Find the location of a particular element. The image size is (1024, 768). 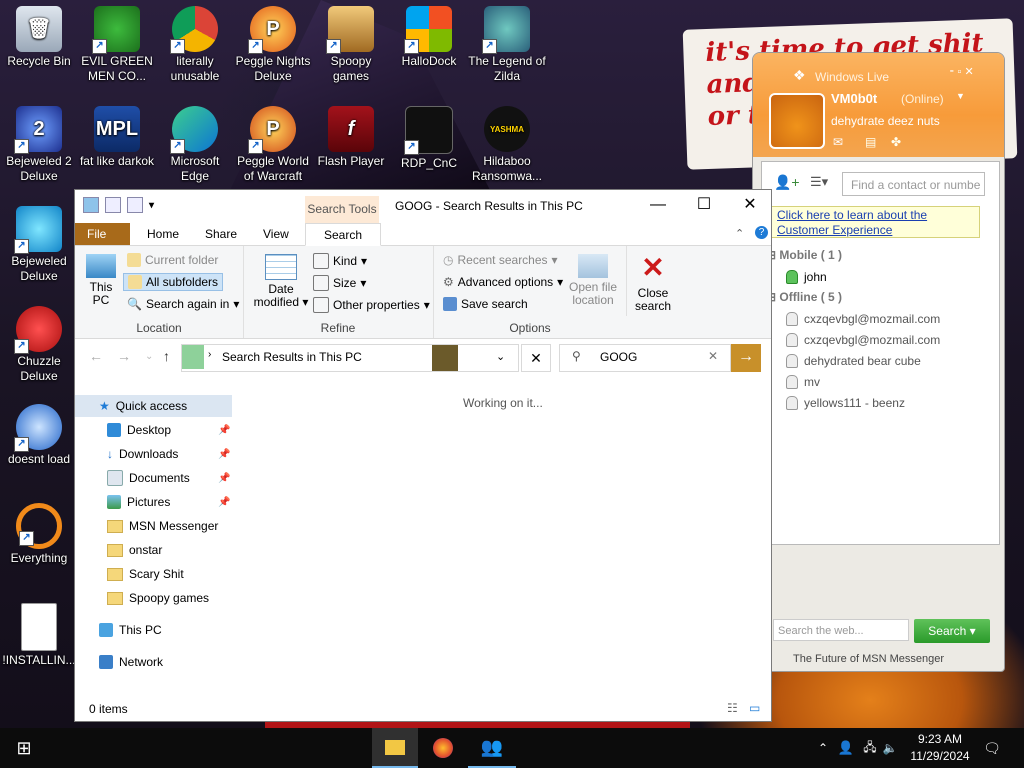

recent-locations-icon: ⌄ is located at coordinates (149, 356).